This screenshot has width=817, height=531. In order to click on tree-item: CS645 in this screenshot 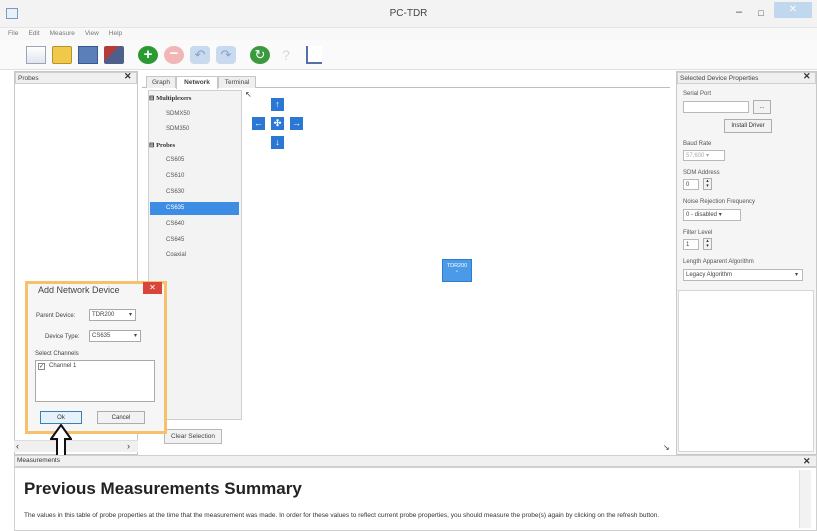, I will do `click(175, 240)`.